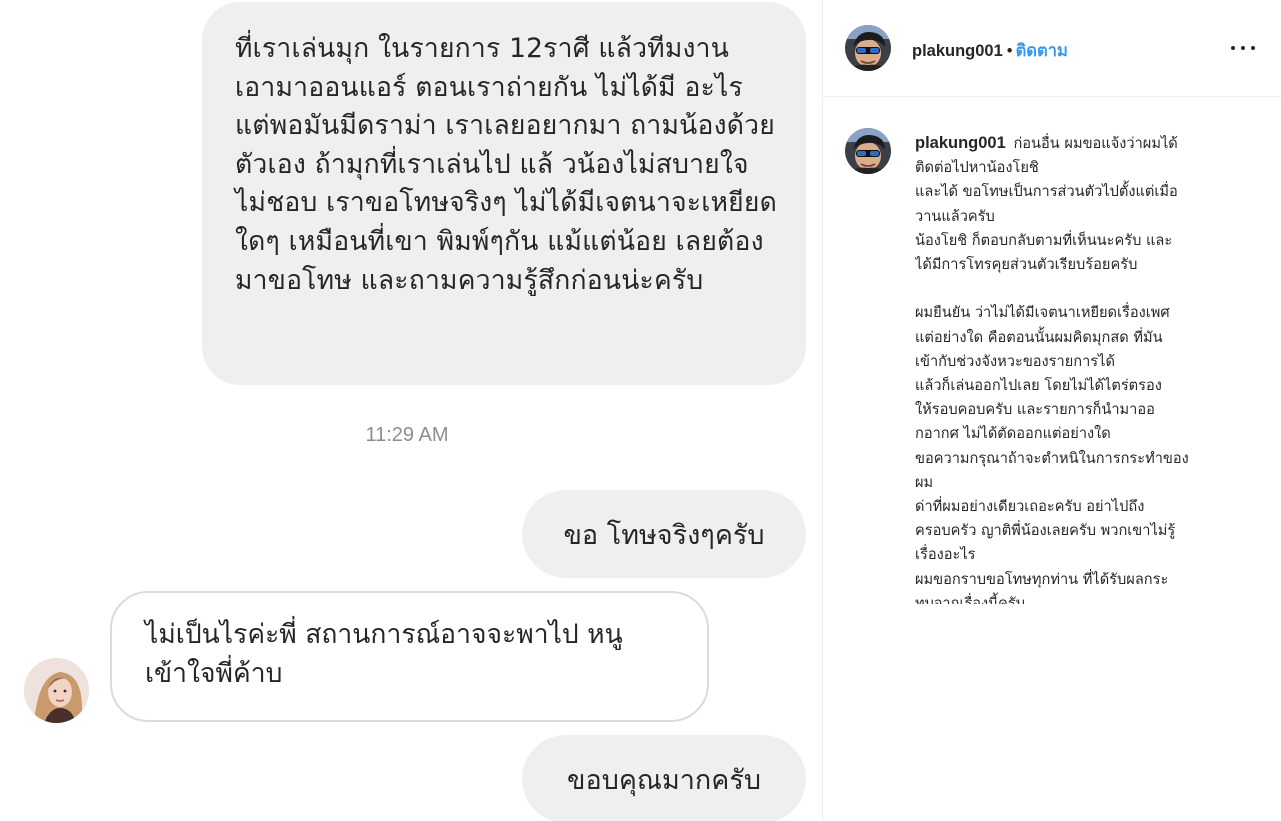 This screenshot has width=1281, height=821. I want to click on caption-line: ผมยืนยัน ว่าไม่ได้มีเจตนาเหยียดเรื่องเพศ, so click(1042, 313).